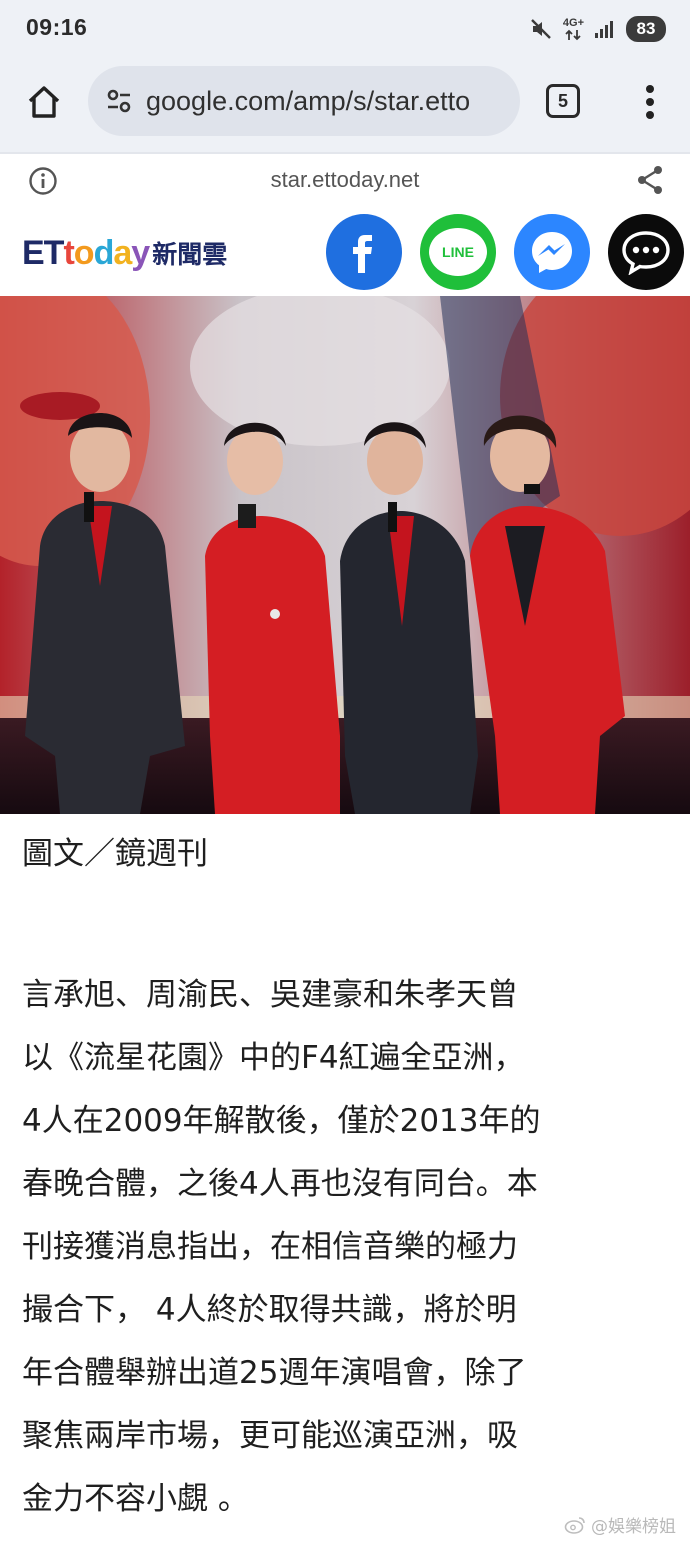  I want to click on comment-icon, so click(646, 253).